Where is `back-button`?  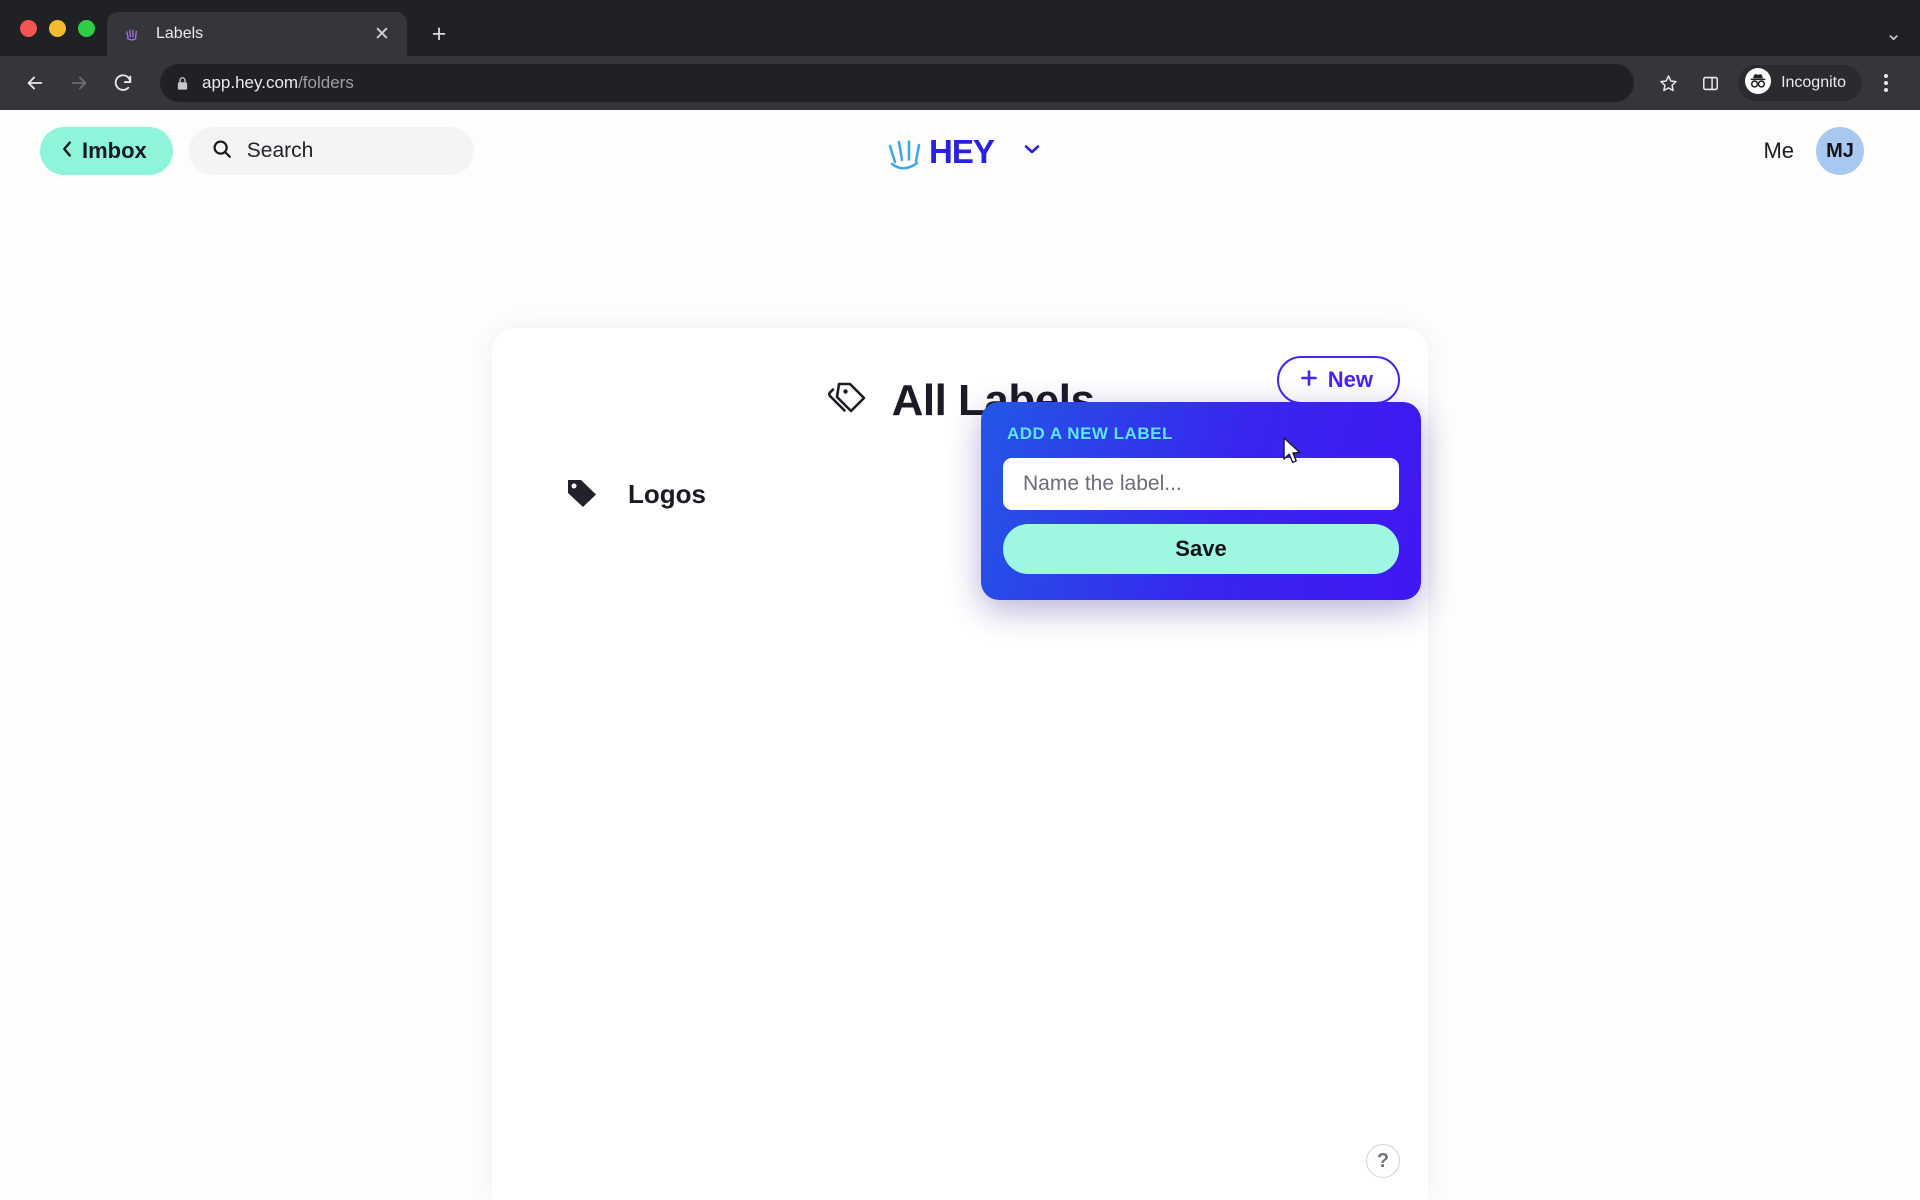 back-button is located at coordinates (35, 83).